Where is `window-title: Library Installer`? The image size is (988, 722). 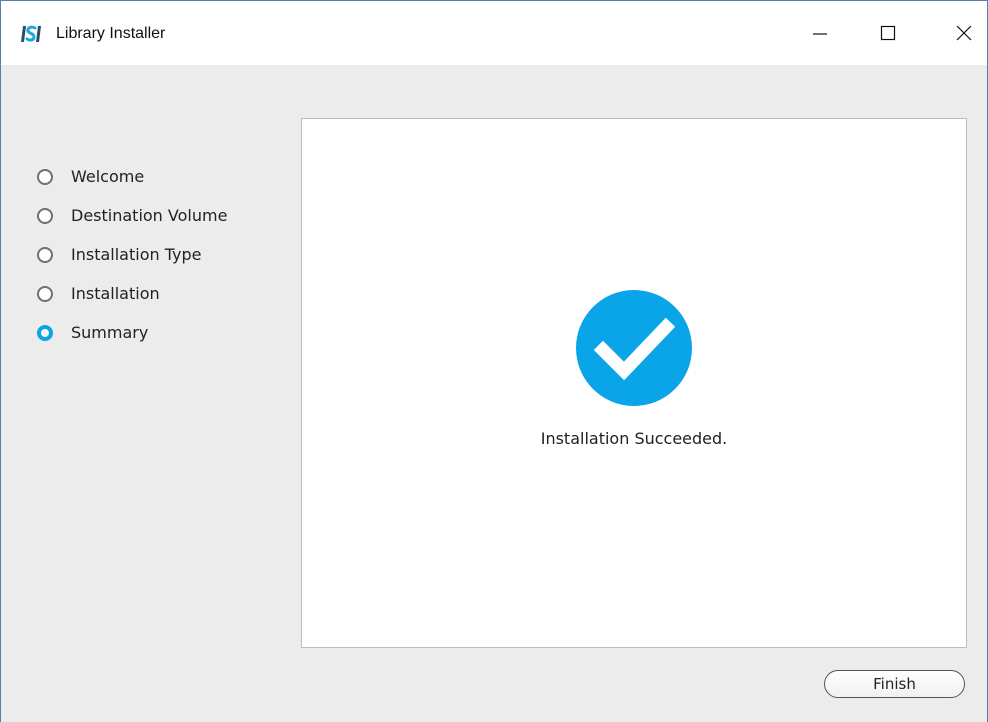 window-title: Library Installer is located at coordinates (111, 33).